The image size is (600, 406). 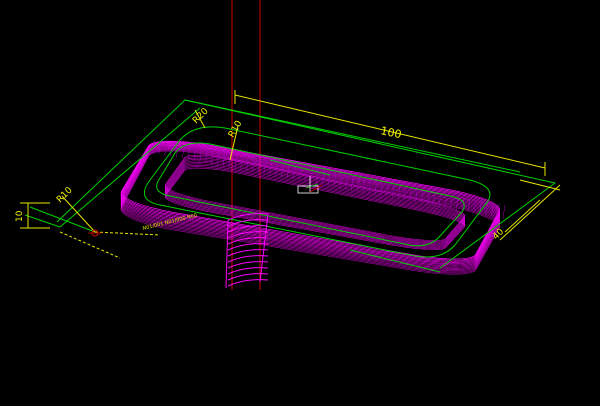 I want to click on start-point-icon, so click(x=95, y=233).